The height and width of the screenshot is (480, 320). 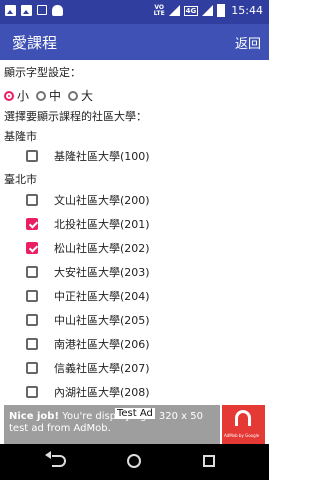 I want to click on university-item: 內湖社區大學(208), so click(x=141, y=392).